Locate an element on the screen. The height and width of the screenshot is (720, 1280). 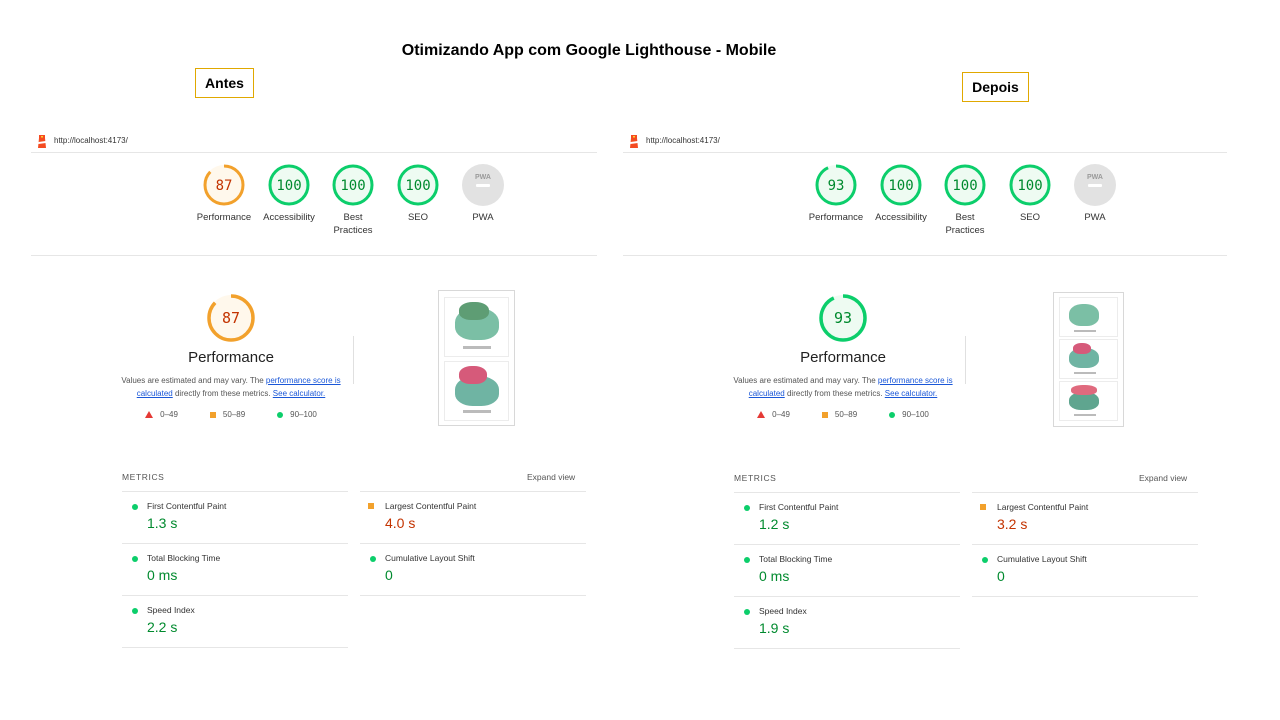
metric-cls: Cumulative Layout Shift 0 is located at coordinates (1085, 570).